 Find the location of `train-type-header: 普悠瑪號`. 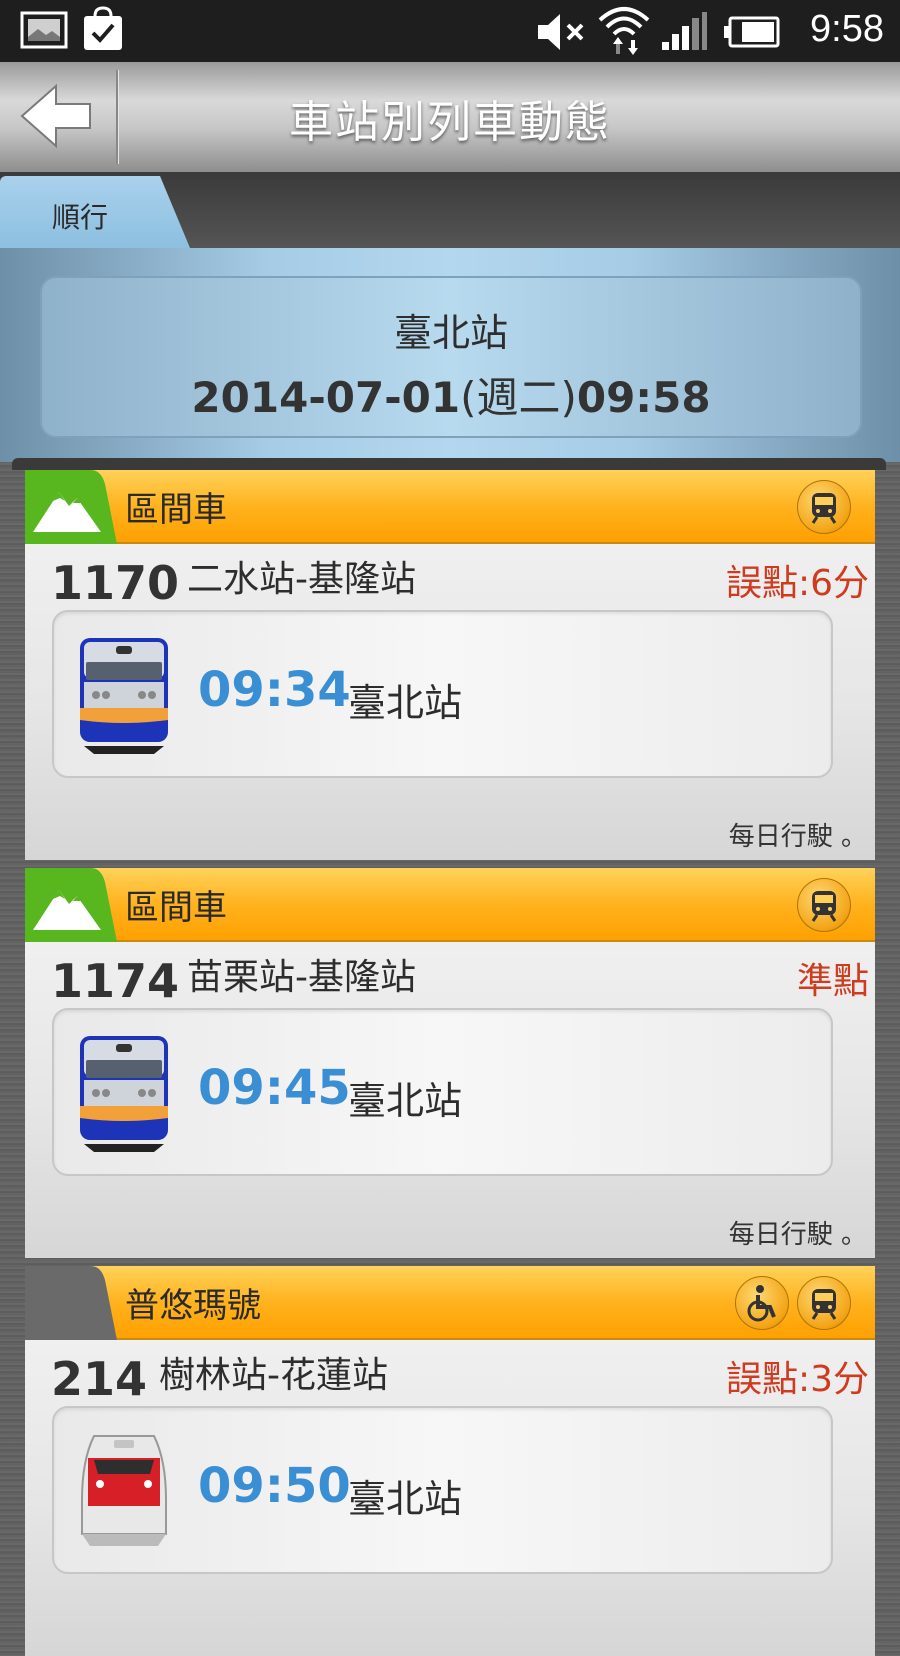

train-type-header: 普悠瑪號 is located at coordinates (450, 1303).